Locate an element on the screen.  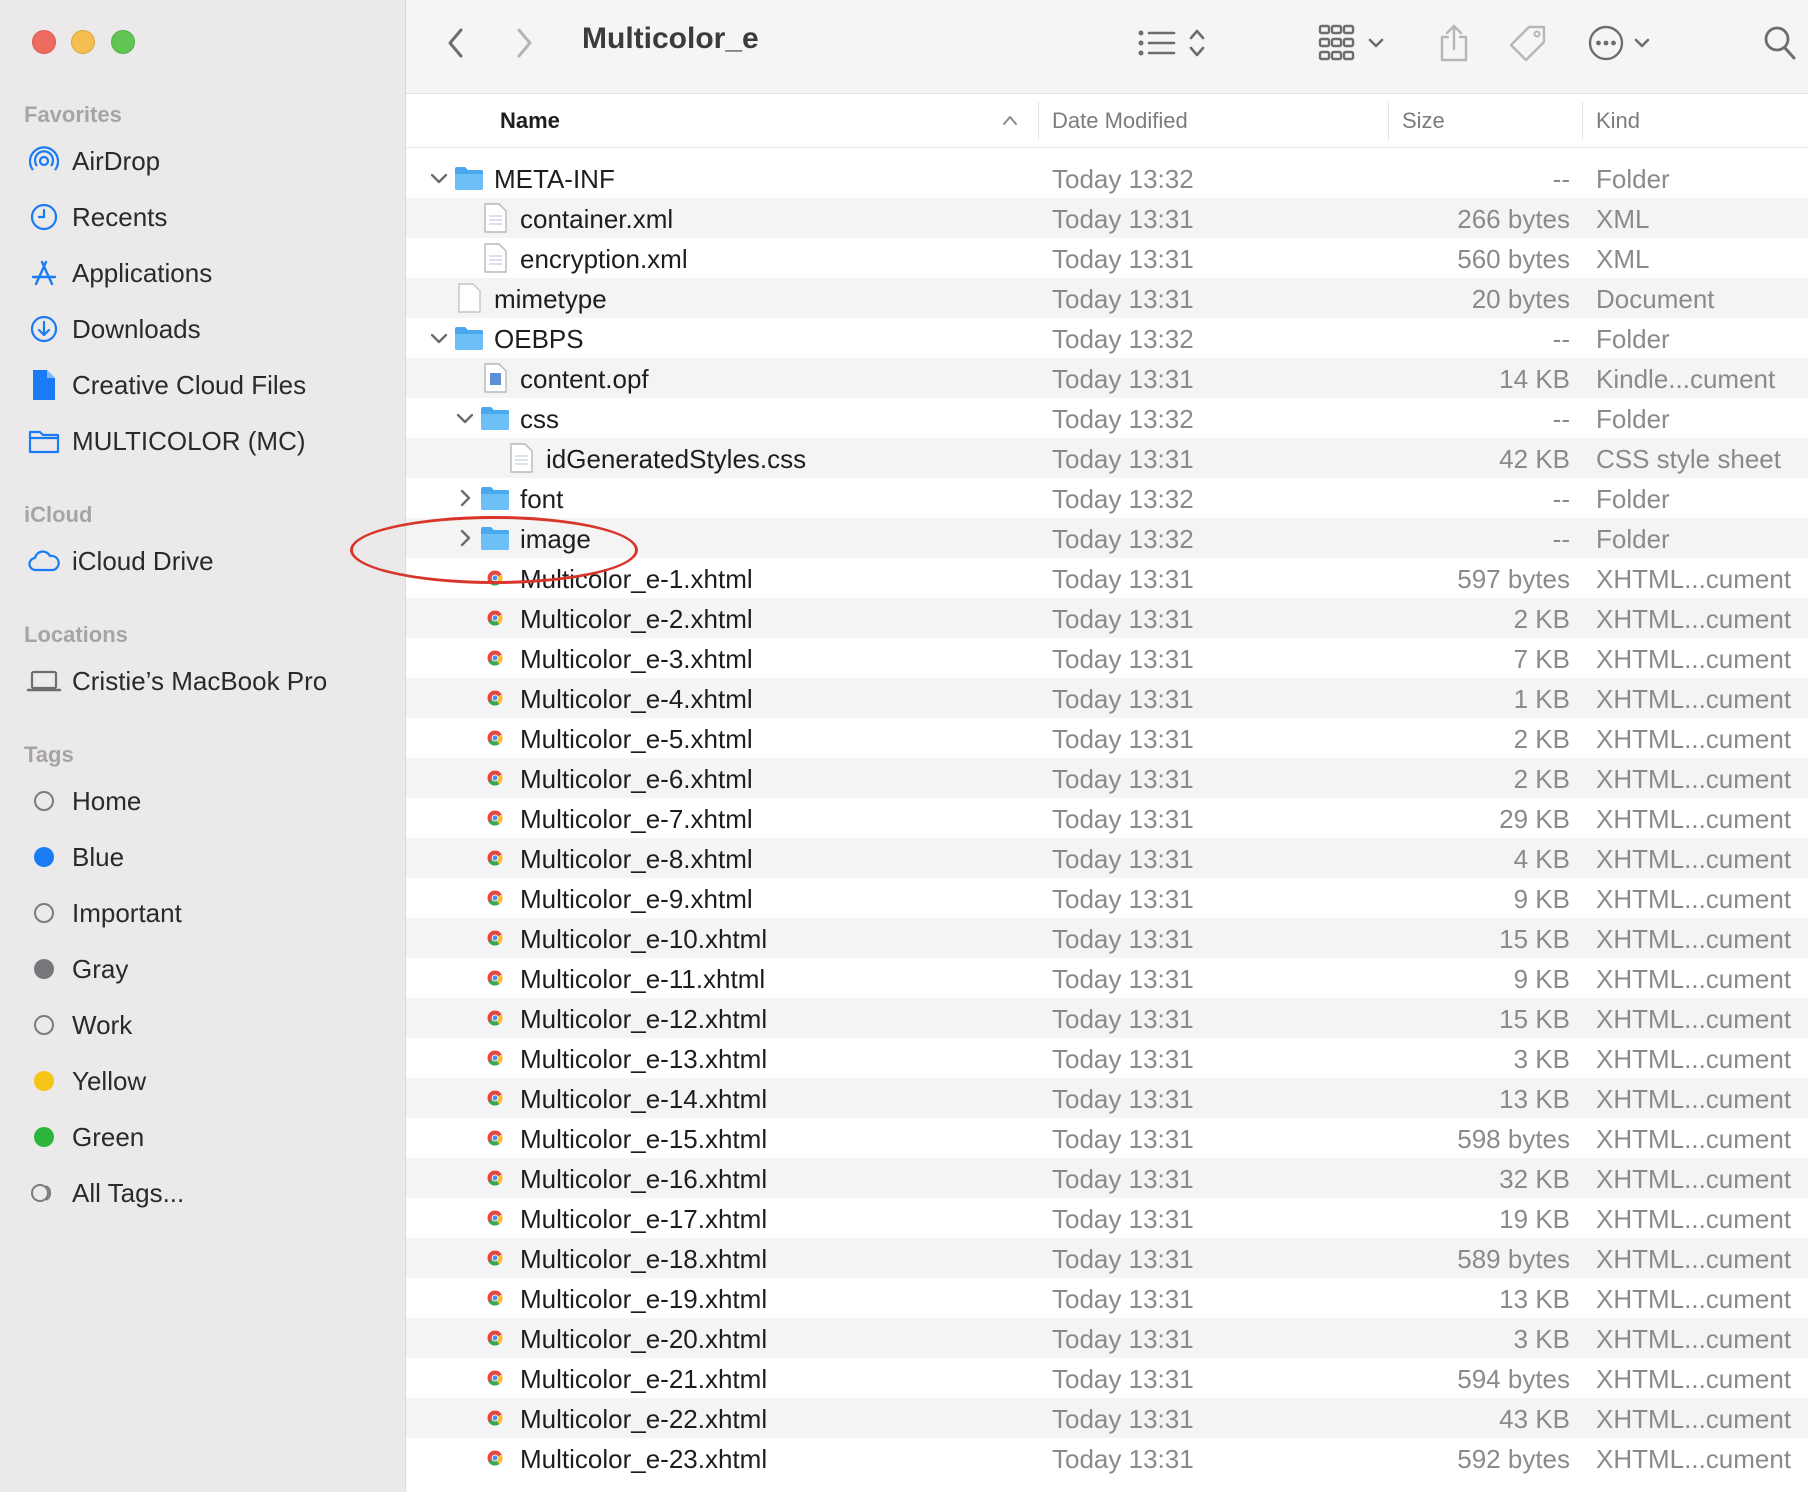
share-icon is located at coordinates (1454, 43).